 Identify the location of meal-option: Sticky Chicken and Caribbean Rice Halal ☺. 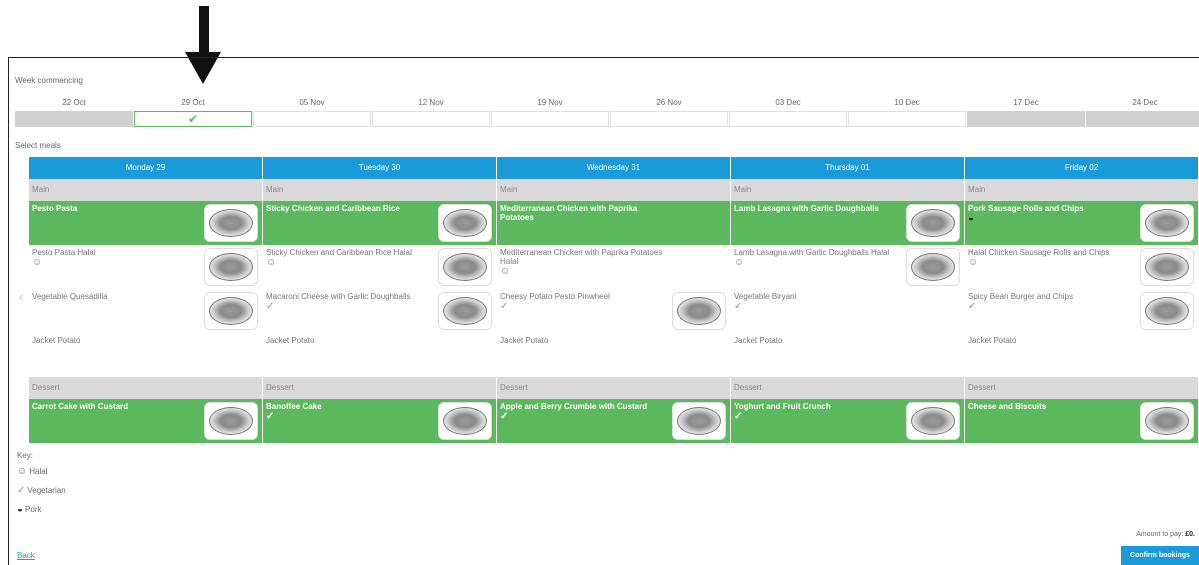
(379, 267).